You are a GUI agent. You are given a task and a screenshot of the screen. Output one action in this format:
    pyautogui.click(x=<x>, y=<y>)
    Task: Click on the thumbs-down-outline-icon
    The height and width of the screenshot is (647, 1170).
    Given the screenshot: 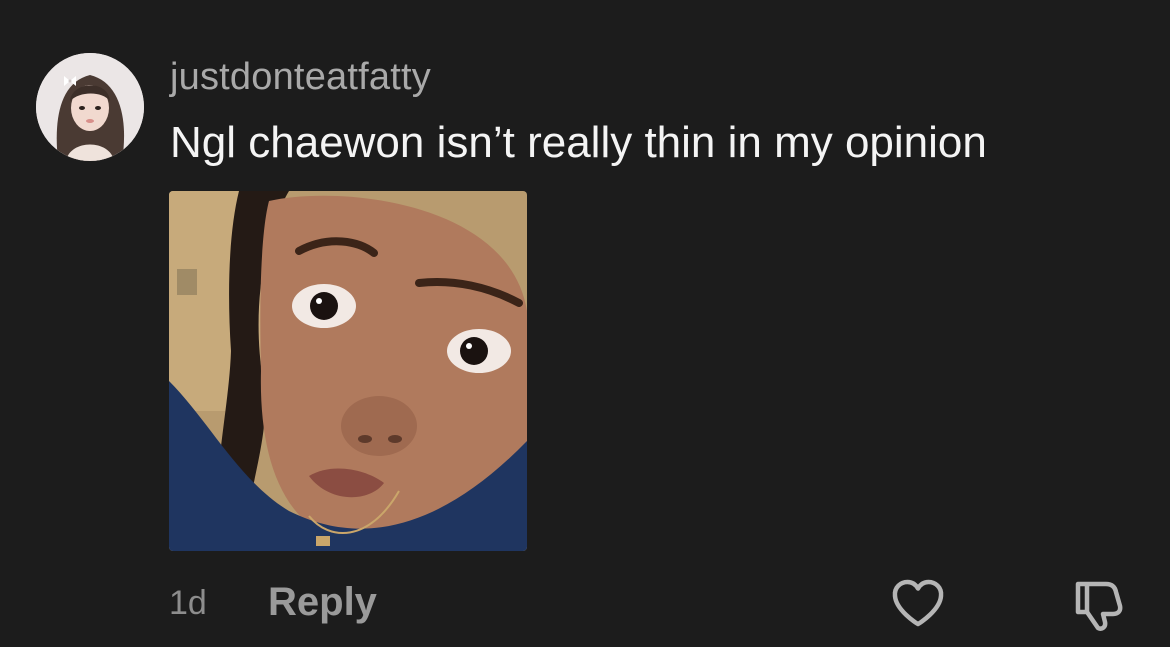 What is the action you would take?
    pyautogui.click(x=1099, y=606)
    